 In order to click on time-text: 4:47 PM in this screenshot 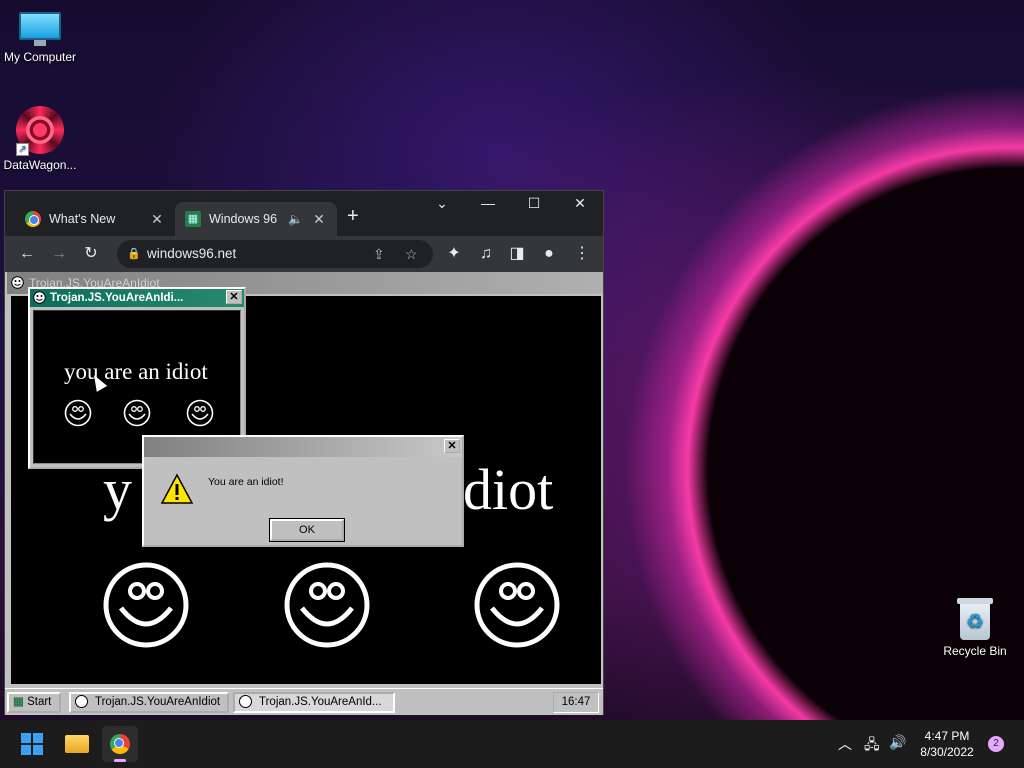, I will do `click(947, 736)`.